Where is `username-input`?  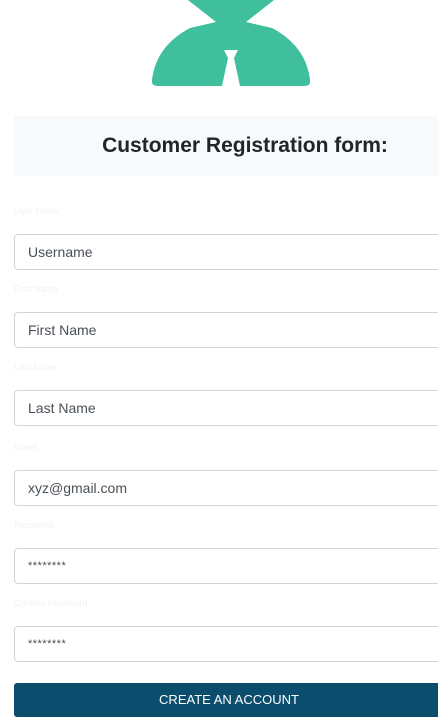
username-input is located at coordinates (226, 252).